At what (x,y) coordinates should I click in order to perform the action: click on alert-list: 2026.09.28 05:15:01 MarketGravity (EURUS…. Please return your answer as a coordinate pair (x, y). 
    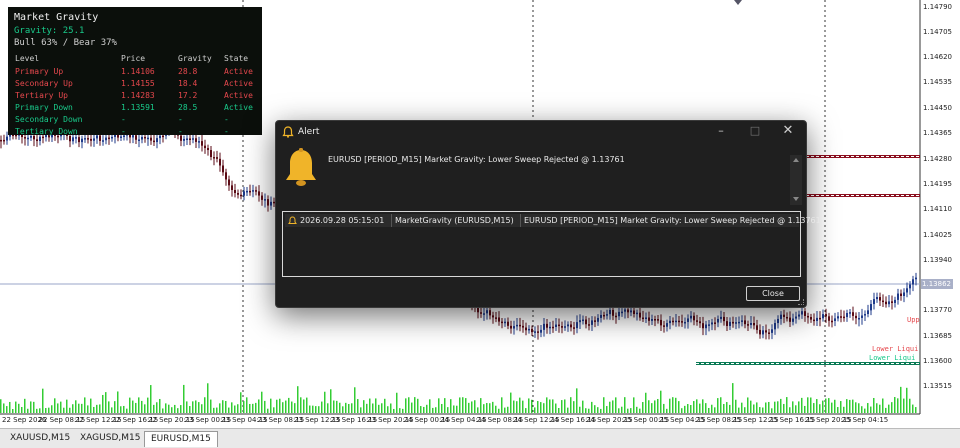
    Looking at the image, I should click on (551, 244).